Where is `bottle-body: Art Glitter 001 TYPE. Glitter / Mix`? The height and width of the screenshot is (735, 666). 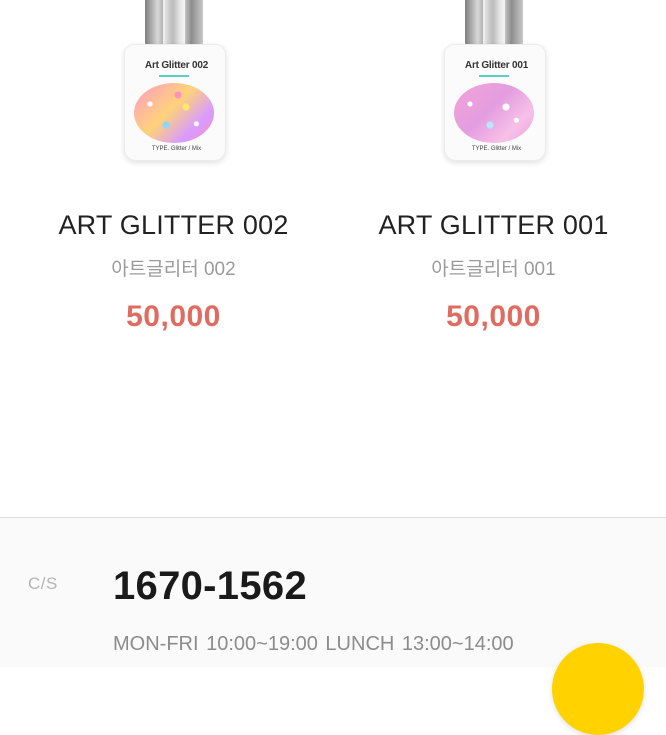
bottle-body: Art Glitter 001 TYPE. Glitter / Mix is located at coordinates (494, 102).